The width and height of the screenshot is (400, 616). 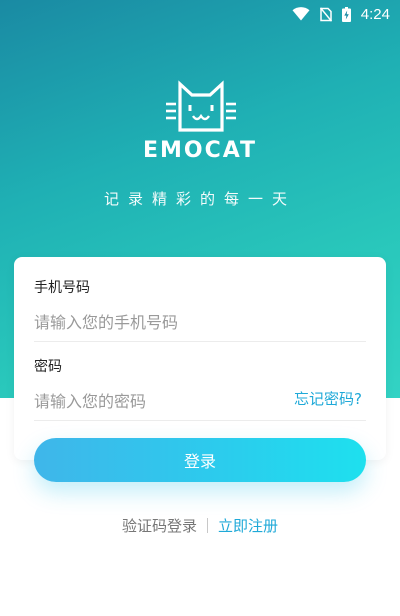 I want to click on sms-login-link: 验证码登录, so click(x=159, y=526).